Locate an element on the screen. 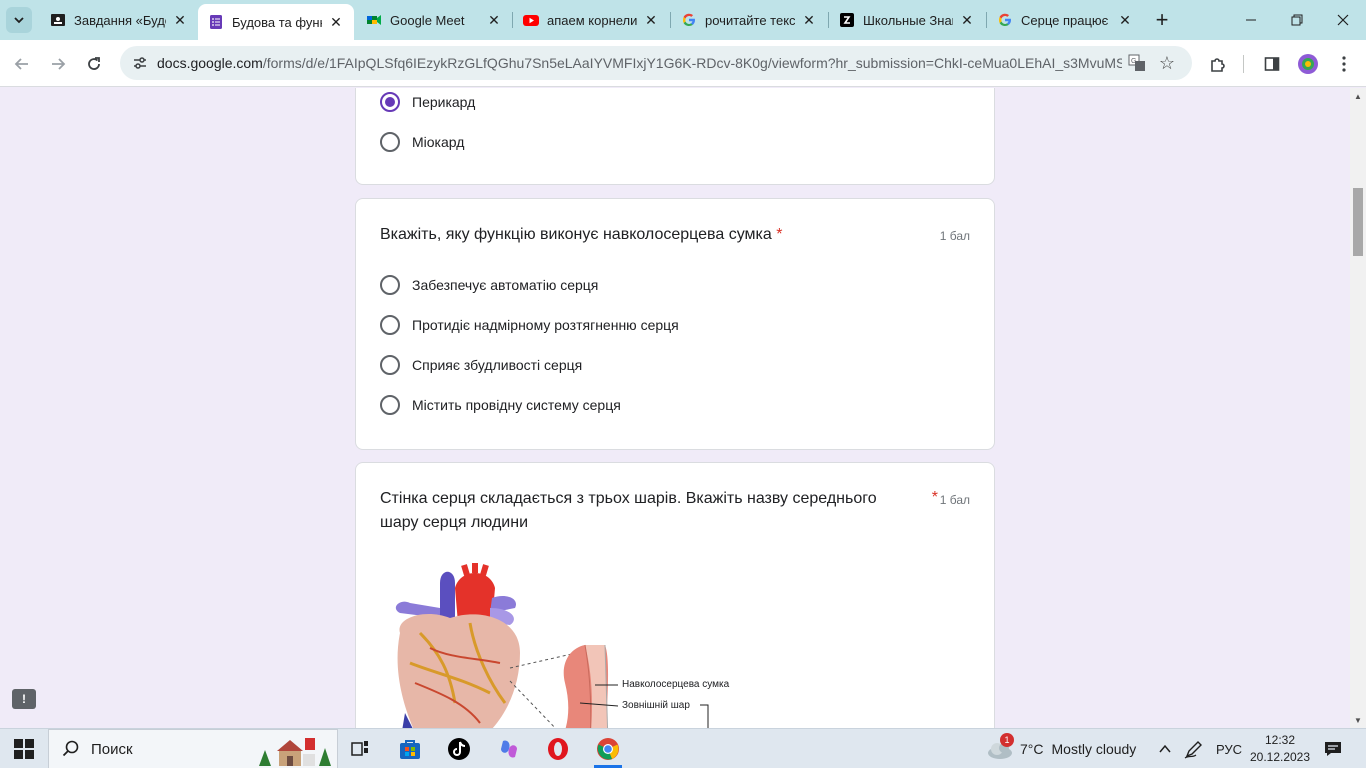  option-label: Міокард is located at coordinates (438, 142).